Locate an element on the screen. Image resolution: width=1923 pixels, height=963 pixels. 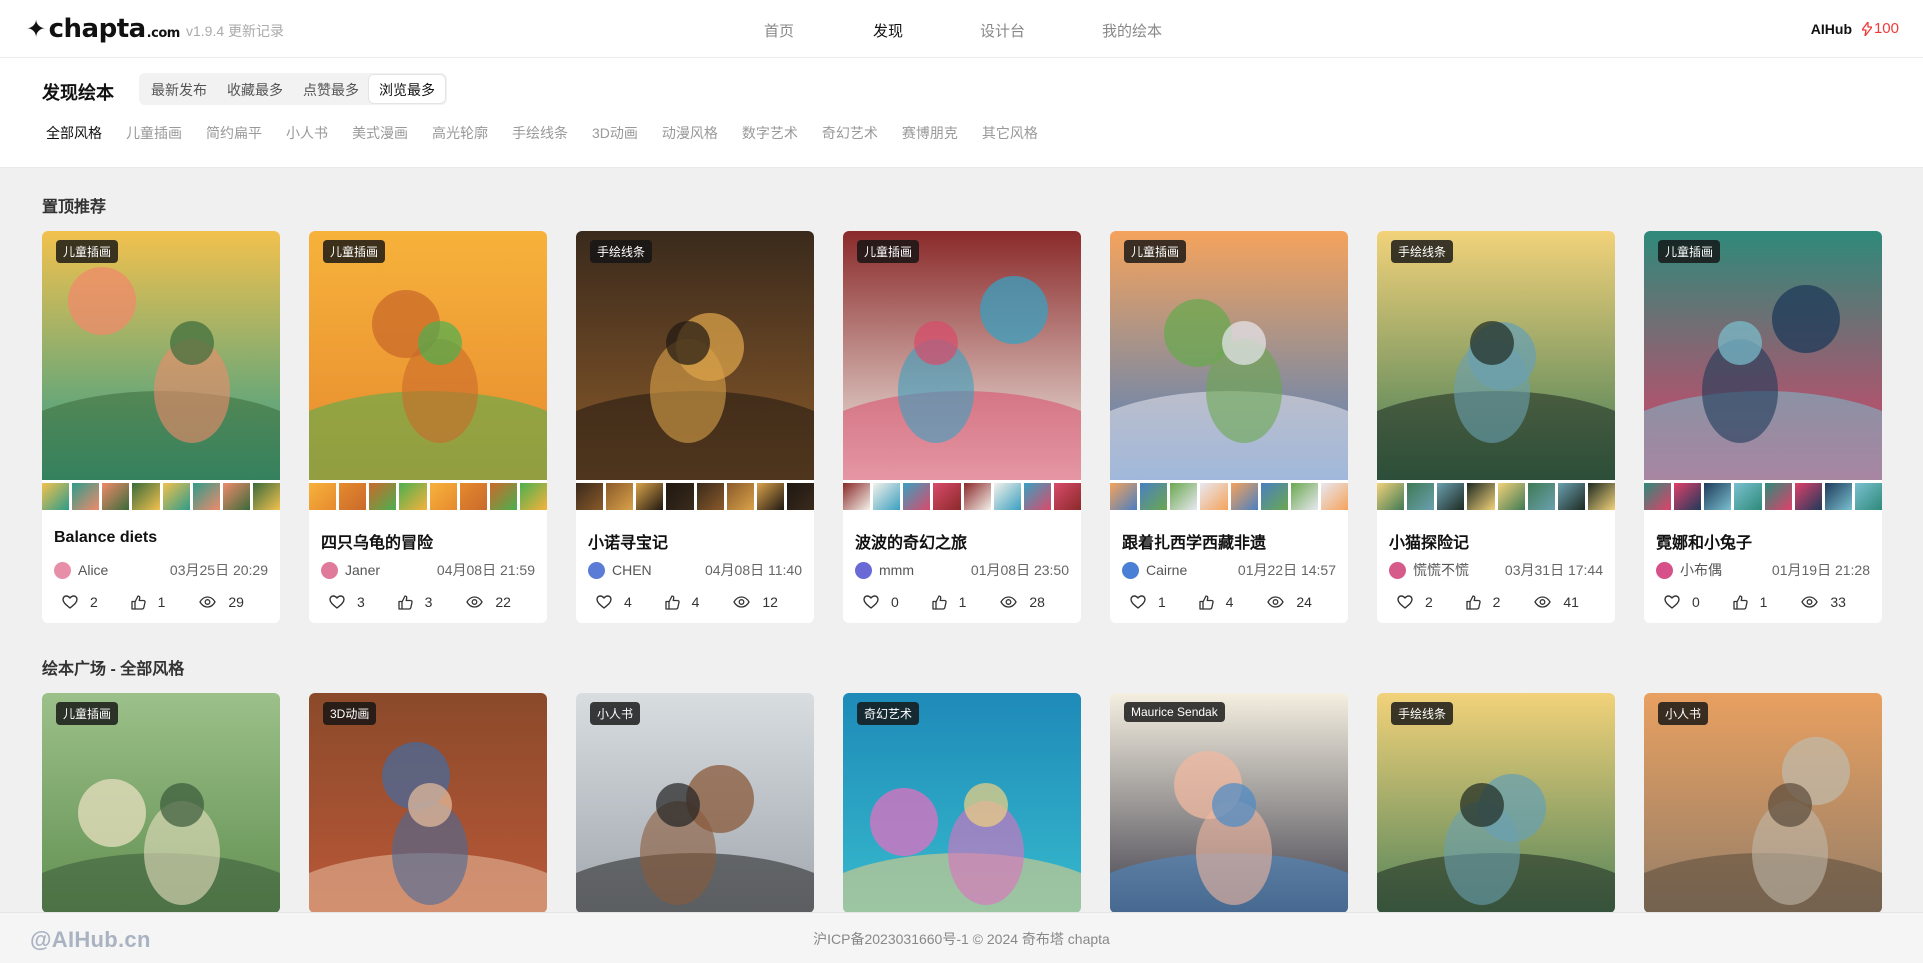
book-cover: 小人书 is located at coordinates (695, 803).